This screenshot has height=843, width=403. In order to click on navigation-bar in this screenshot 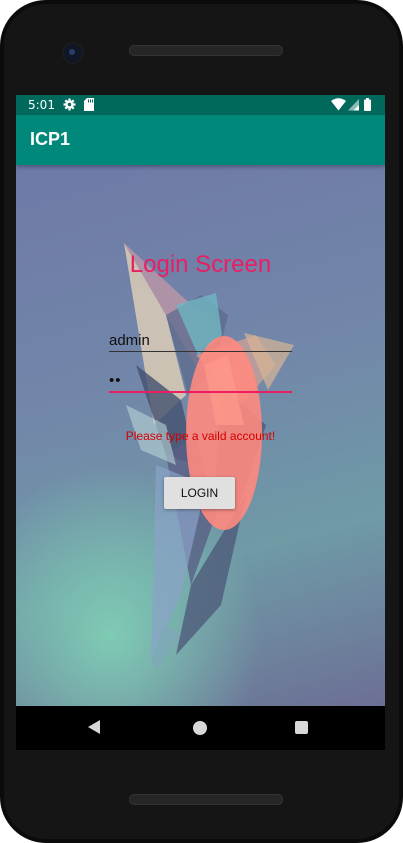, I will do `click(200, 728)`.